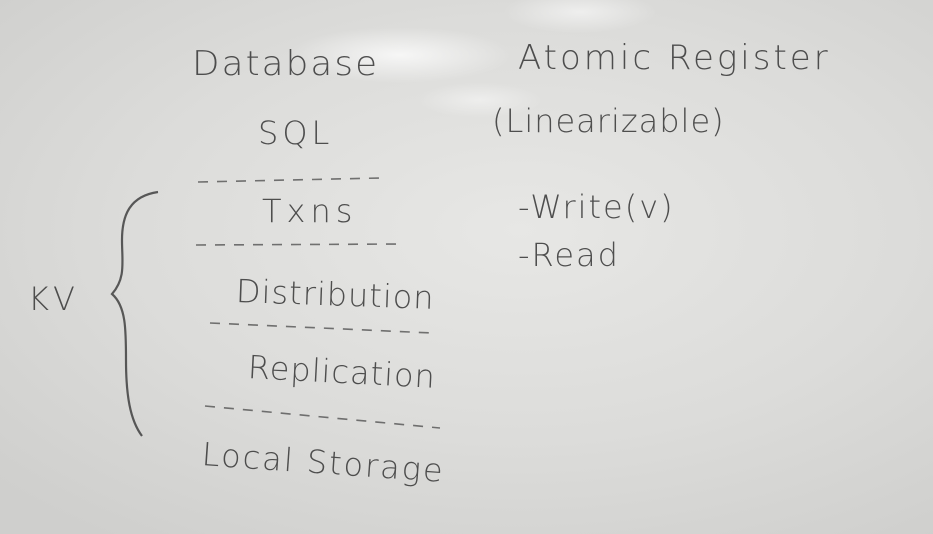 The width and height of the screenshot is (933, 534). Describe the element at coordinates (569, 255) in the screenshot. I see `operation-read: -Read` at that location.